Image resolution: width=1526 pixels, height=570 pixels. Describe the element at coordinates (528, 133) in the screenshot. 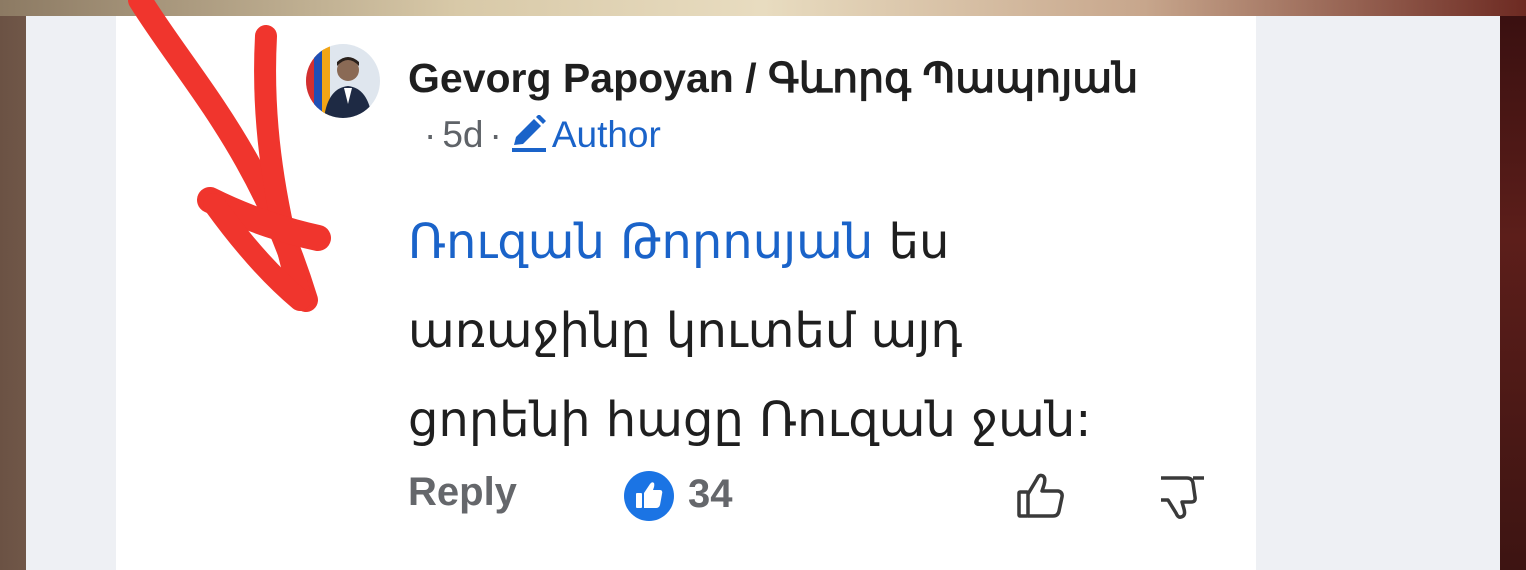

I see `pencil-icon` at that location.